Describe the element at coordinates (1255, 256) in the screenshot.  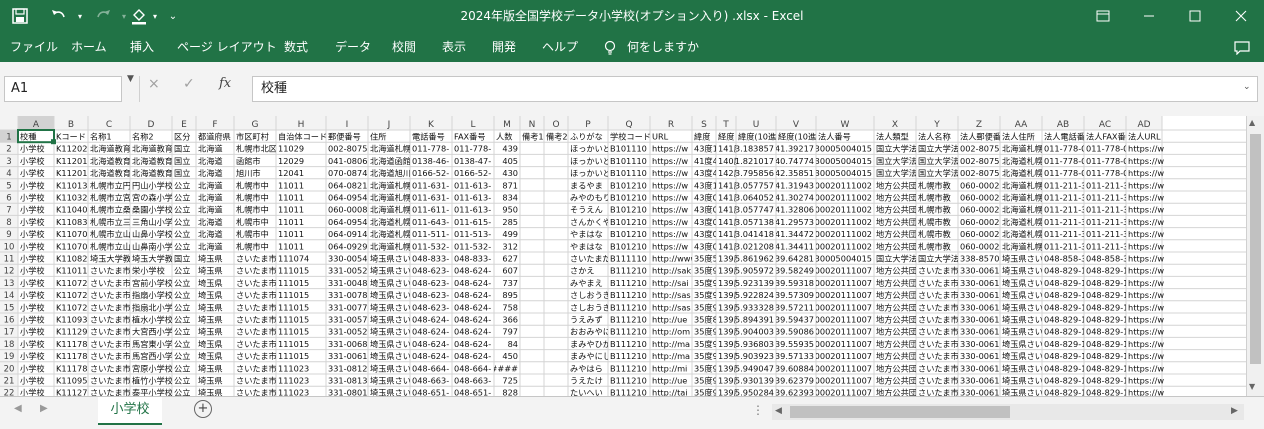
I see `vertical-scrollbar: ▲ ▼` at that location.